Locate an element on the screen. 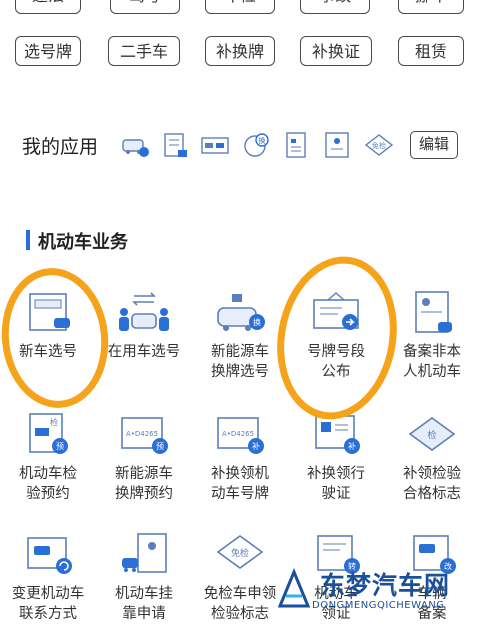 Image resolution: width=480 pixels, height=624 pixels. service-label: 机动车挂 靠申请 is located at coordinates (144, 604).